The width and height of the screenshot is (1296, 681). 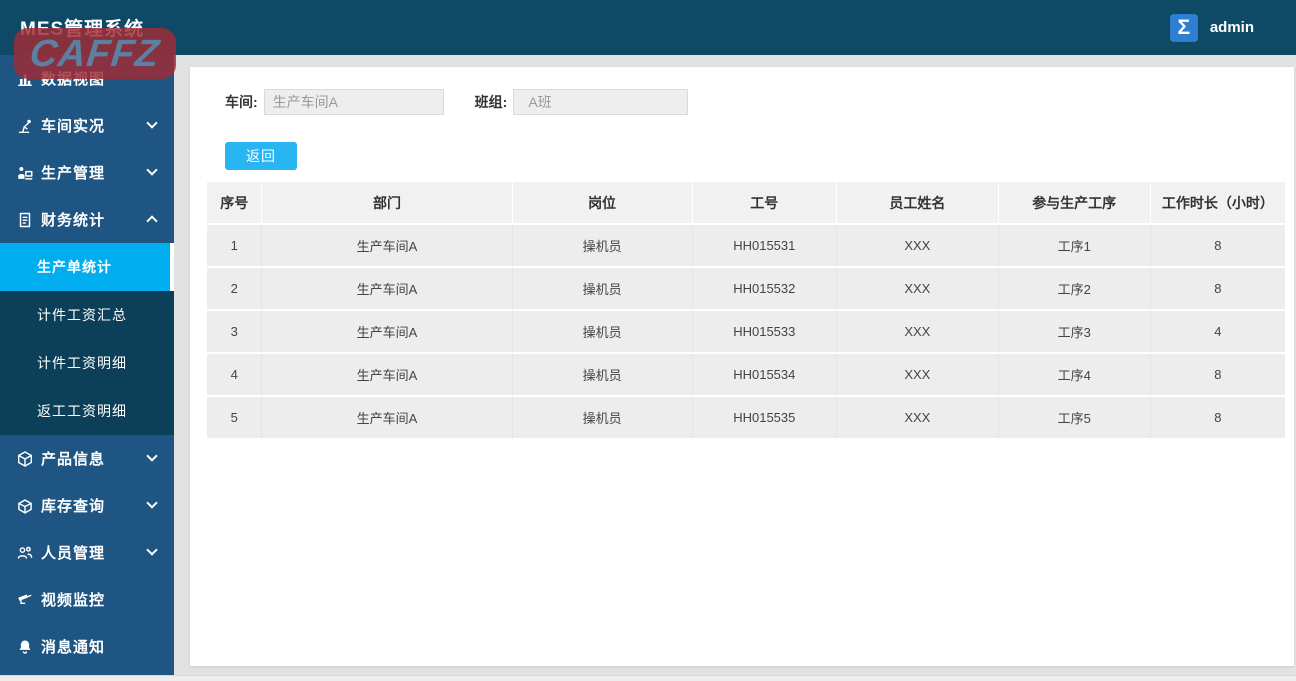 I want to click on table-cell: HH015532, so click(x=765, y=289).